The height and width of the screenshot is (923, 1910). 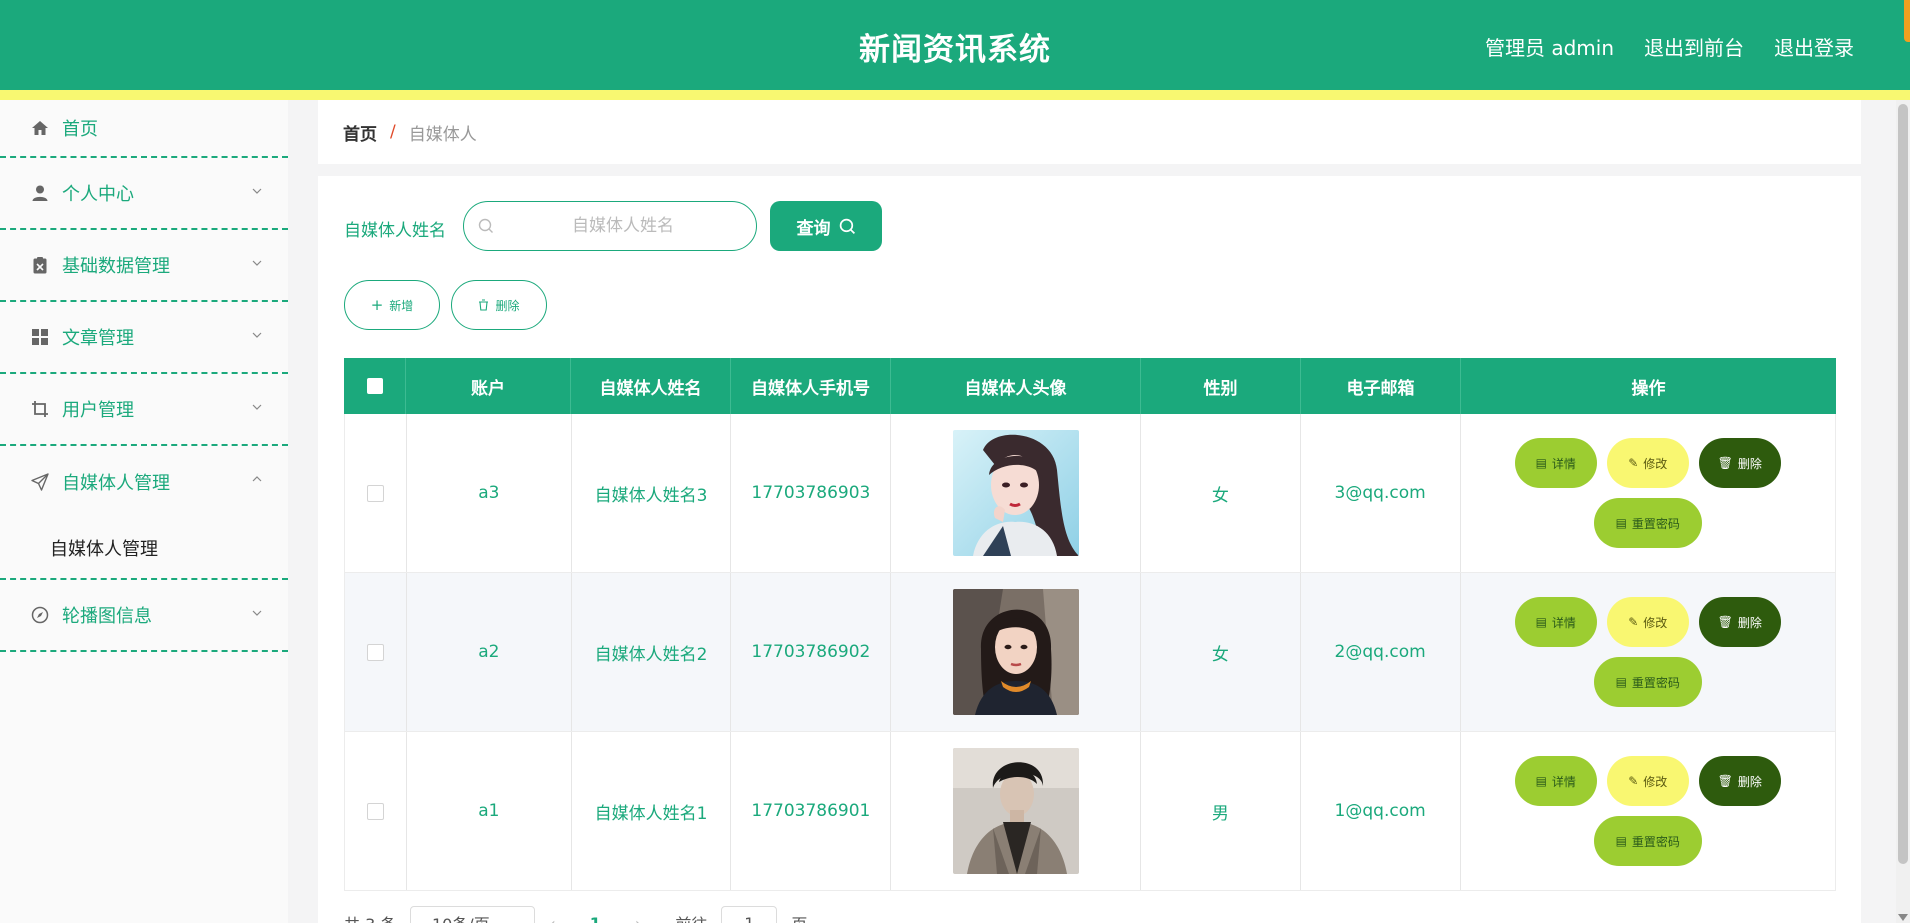 I want to click on sidebar-item-label: 首页, so click(x=80, y=129).